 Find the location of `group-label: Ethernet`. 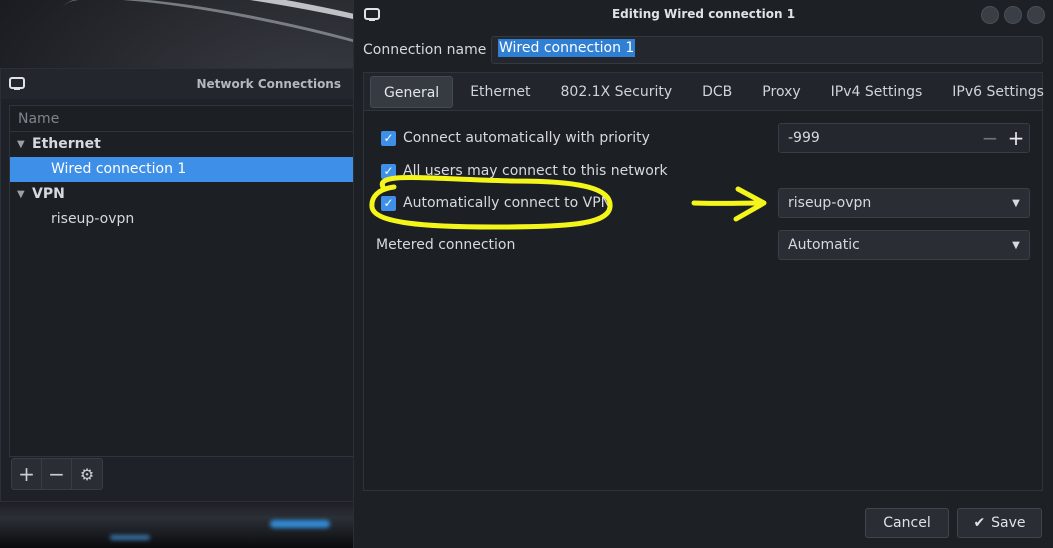

group-label: Ethernet is located at coordinates (66, 144).